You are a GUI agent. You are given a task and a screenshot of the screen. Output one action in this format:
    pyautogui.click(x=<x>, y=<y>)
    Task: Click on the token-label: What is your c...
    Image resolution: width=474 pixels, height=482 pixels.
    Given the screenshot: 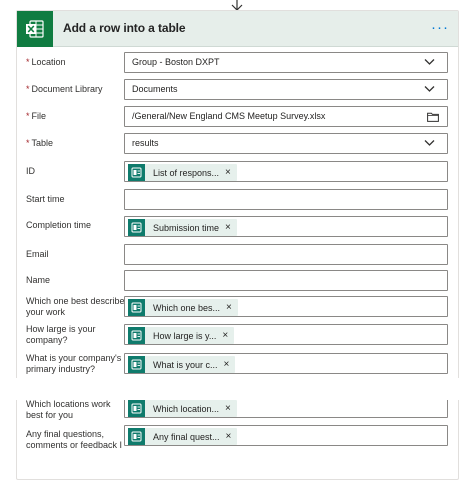 What is the action you would take?
    pyautogui.click(x=185, y=364)
    